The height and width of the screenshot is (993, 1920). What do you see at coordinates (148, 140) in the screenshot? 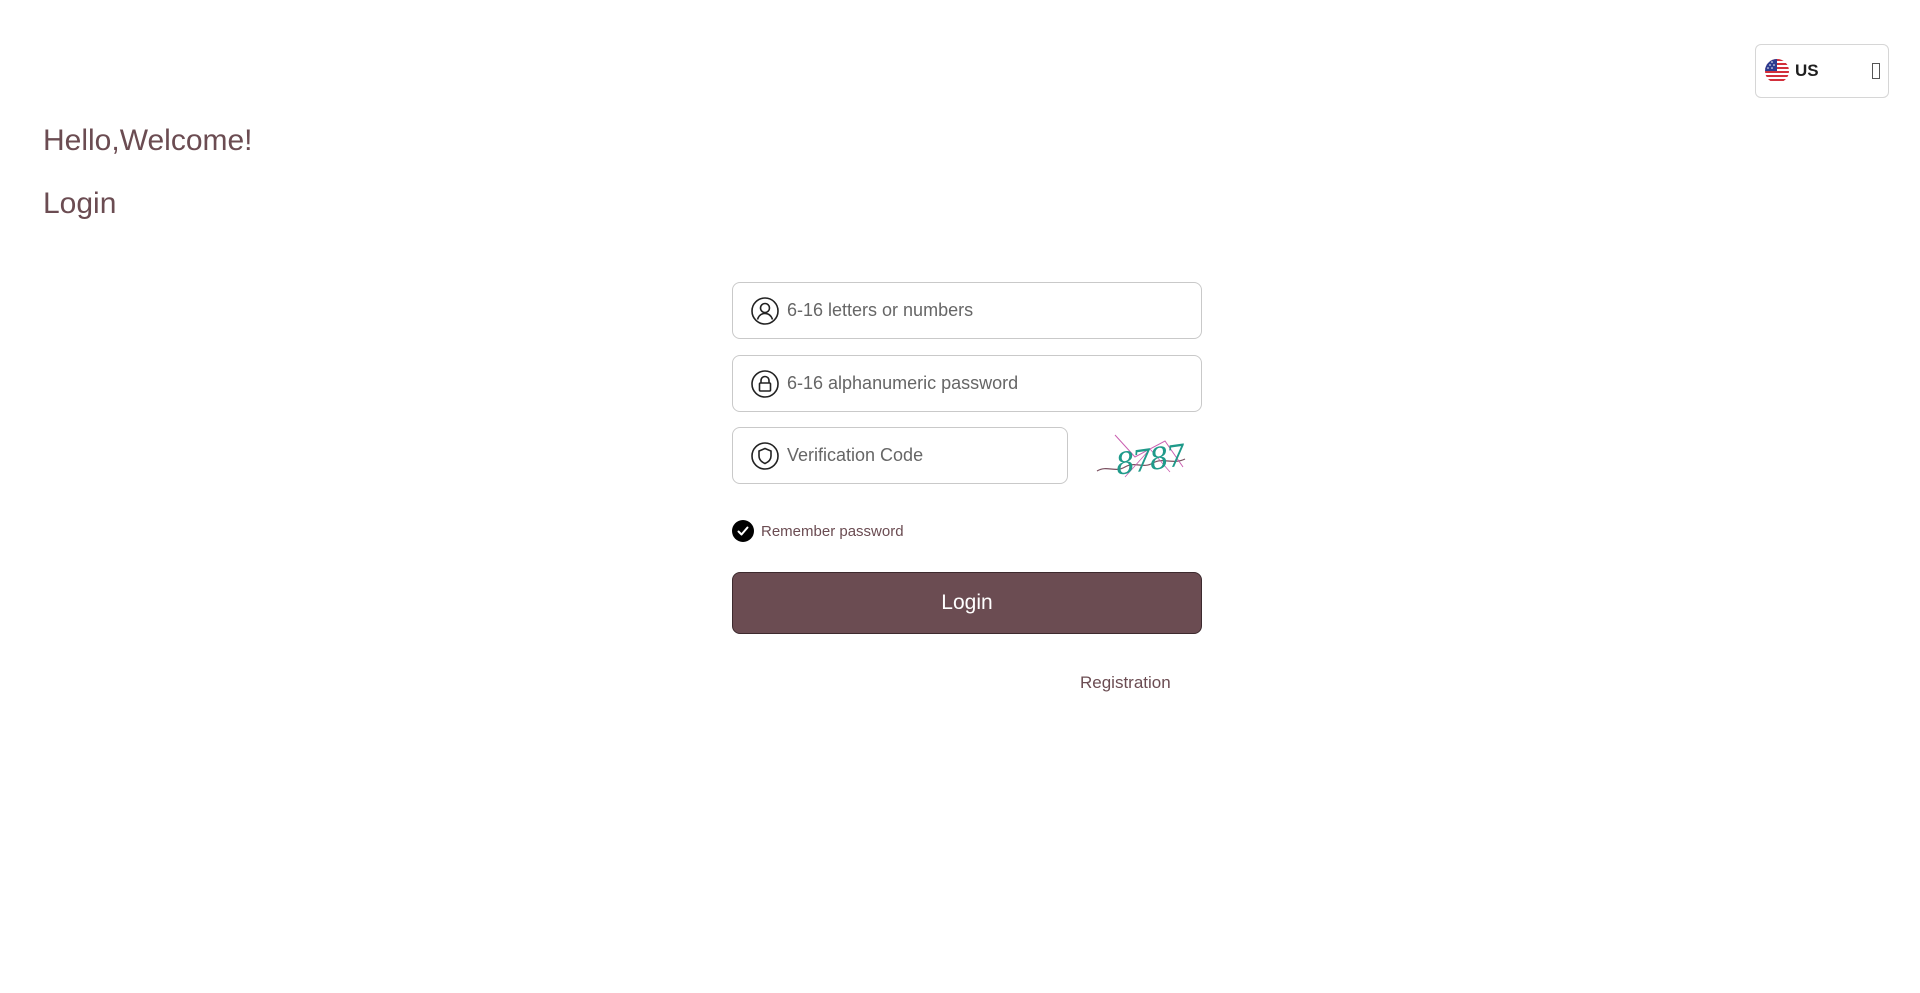
I see `welcome-heading: Hello,Welcome!` at bounding box center [148, 140].